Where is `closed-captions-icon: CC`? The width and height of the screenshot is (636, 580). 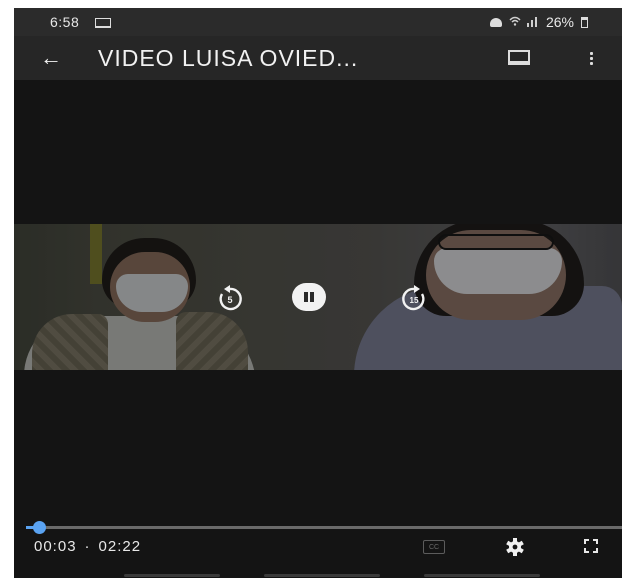
closed-captions-icon: CC is located at coordinates (434, 547).